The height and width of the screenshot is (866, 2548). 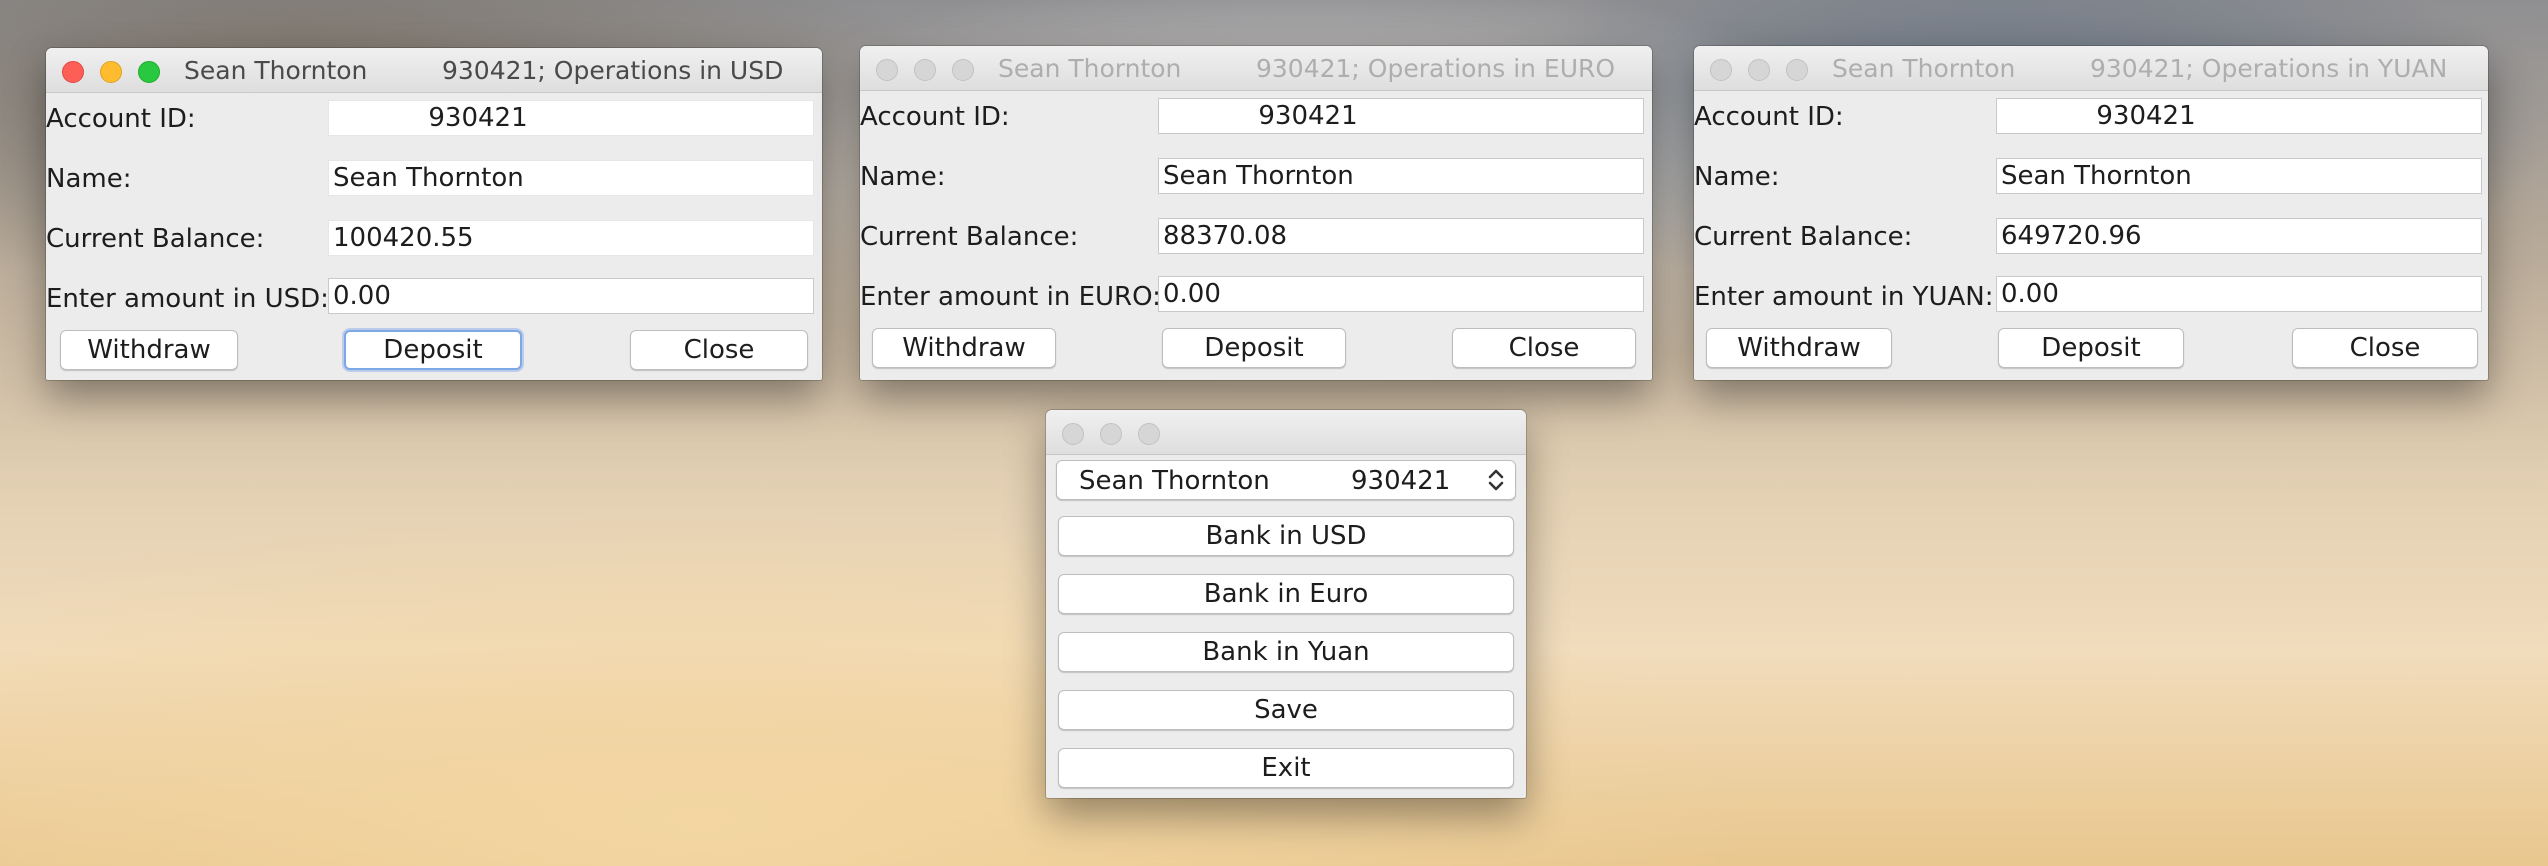 I want to click on exit-button: Exit, so click(x=1286, y=768).